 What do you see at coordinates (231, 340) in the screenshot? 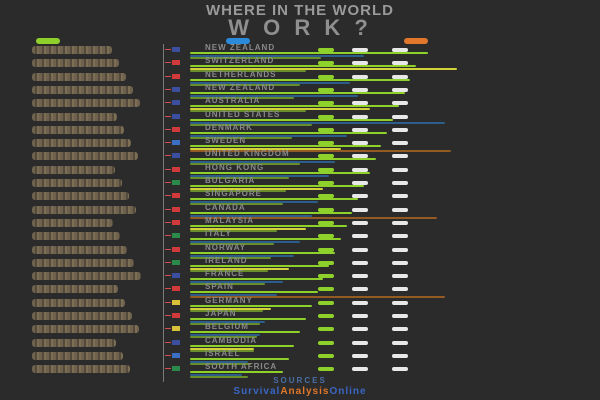
I see `country-name: CAMBODIA` at bounding box center [231, 340].